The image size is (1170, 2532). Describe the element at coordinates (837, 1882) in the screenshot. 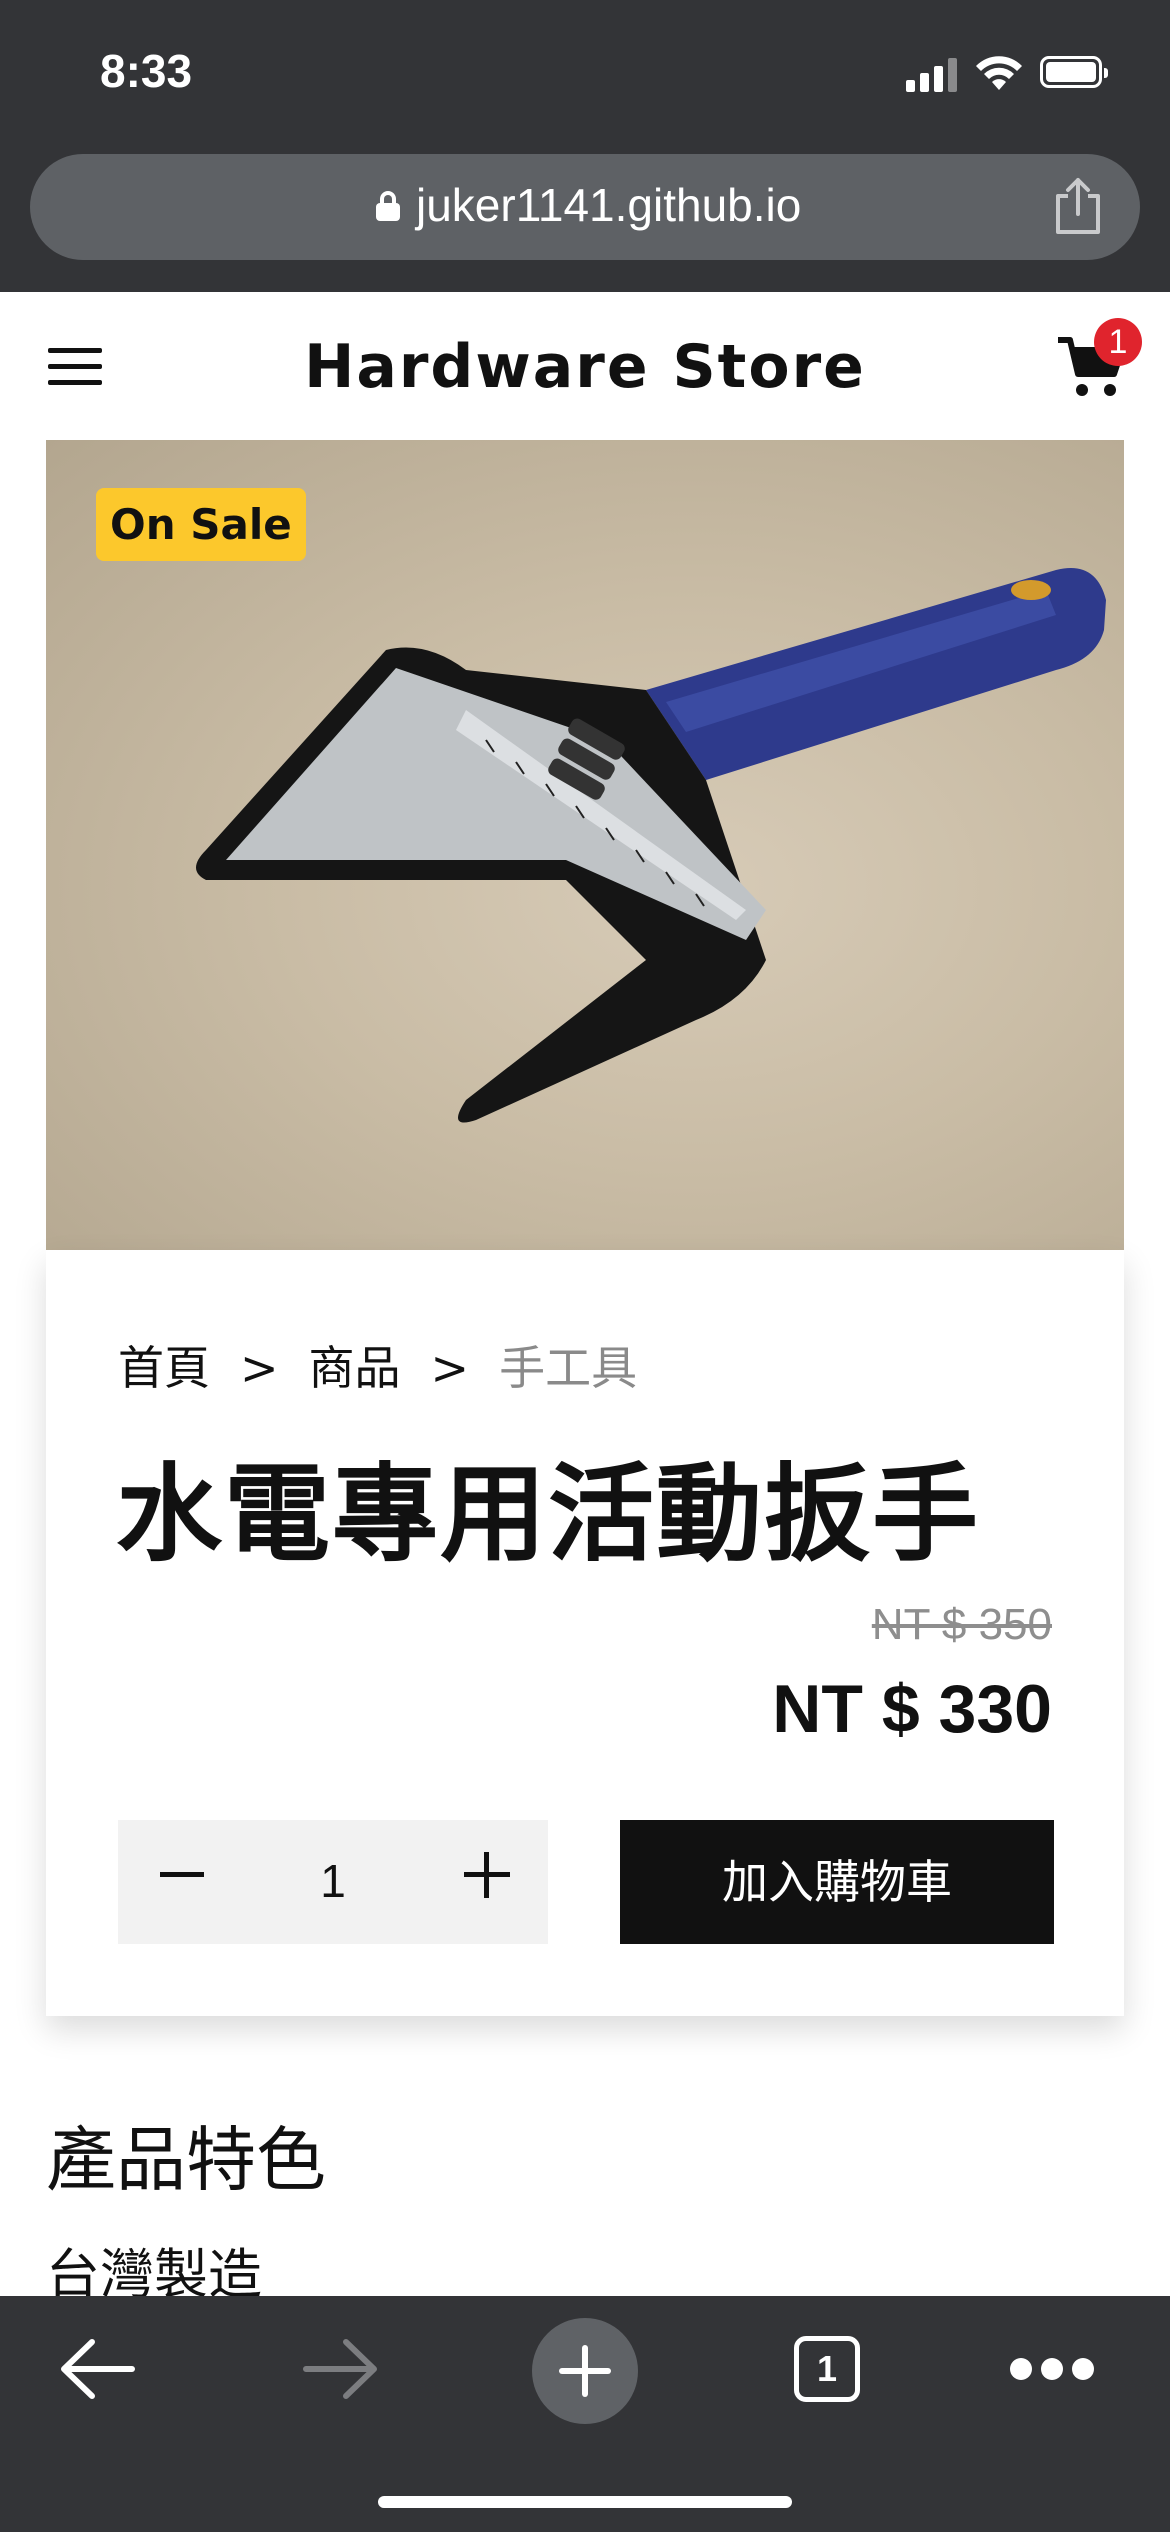

I see `add-to-cart-button: 加入購物車` at that location.